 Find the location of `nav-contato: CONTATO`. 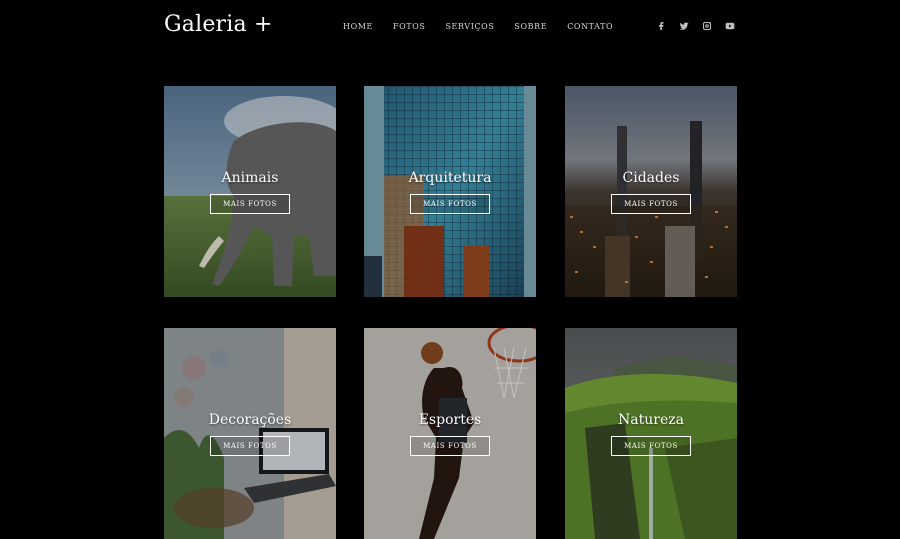

nav-contato: CONTATO is located at coordinates (590, 26).